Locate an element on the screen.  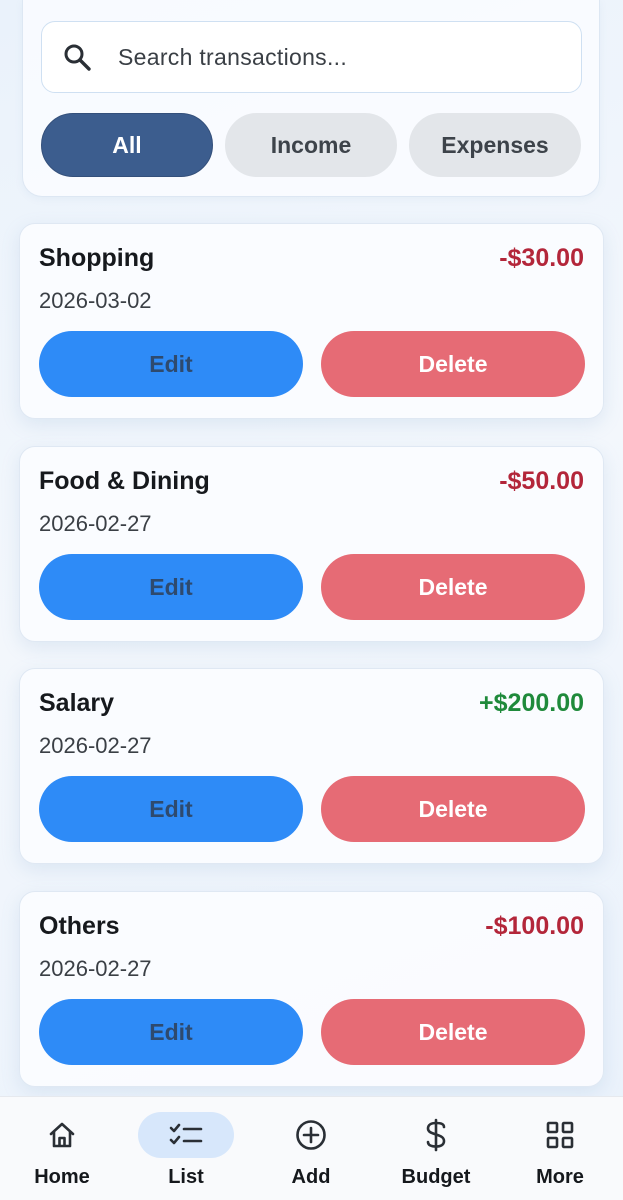
nav-item-budget: Budget is located at coordinates (436, 1148).